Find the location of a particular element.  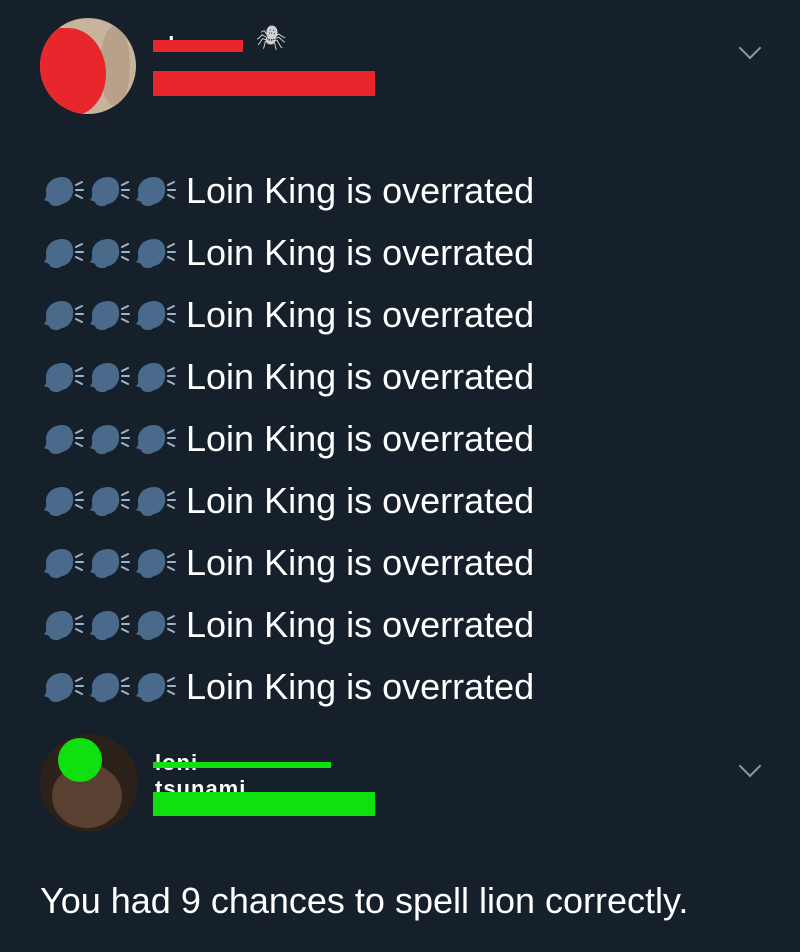

spider-icon: 🕷 is located at coordinates (271, 38).